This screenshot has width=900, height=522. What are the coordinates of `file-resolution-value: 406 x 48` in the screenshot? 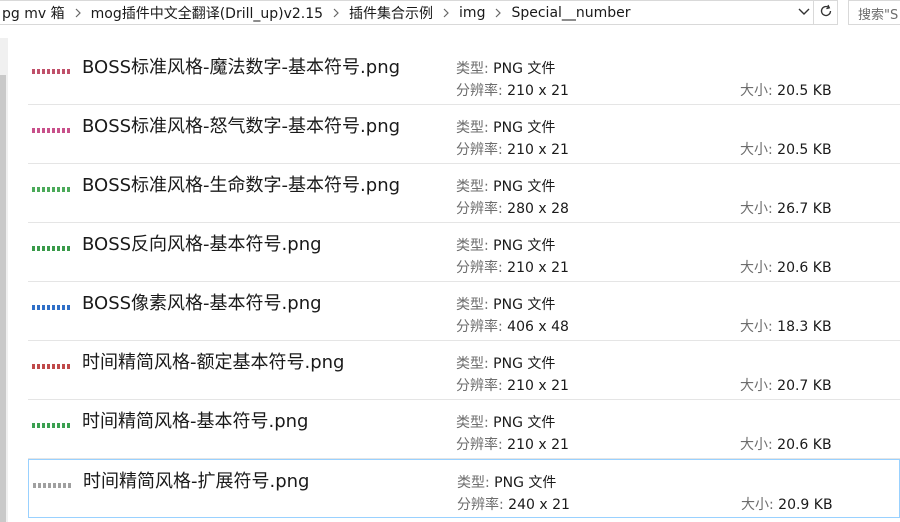 It's located at (538, 327).